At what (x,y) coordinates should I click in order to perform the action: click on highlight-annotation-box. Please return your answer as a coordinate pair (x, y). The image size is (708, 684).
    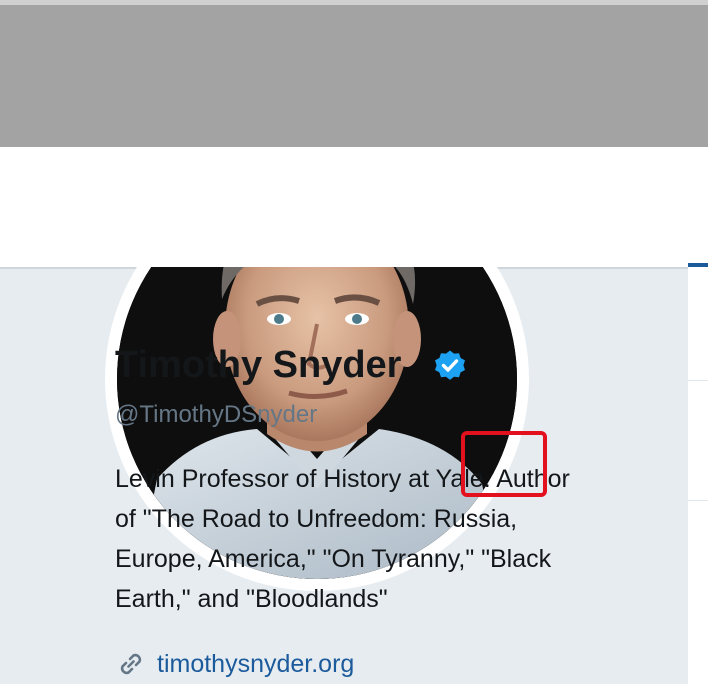
    Looking at the image, I should click on (504, 464).